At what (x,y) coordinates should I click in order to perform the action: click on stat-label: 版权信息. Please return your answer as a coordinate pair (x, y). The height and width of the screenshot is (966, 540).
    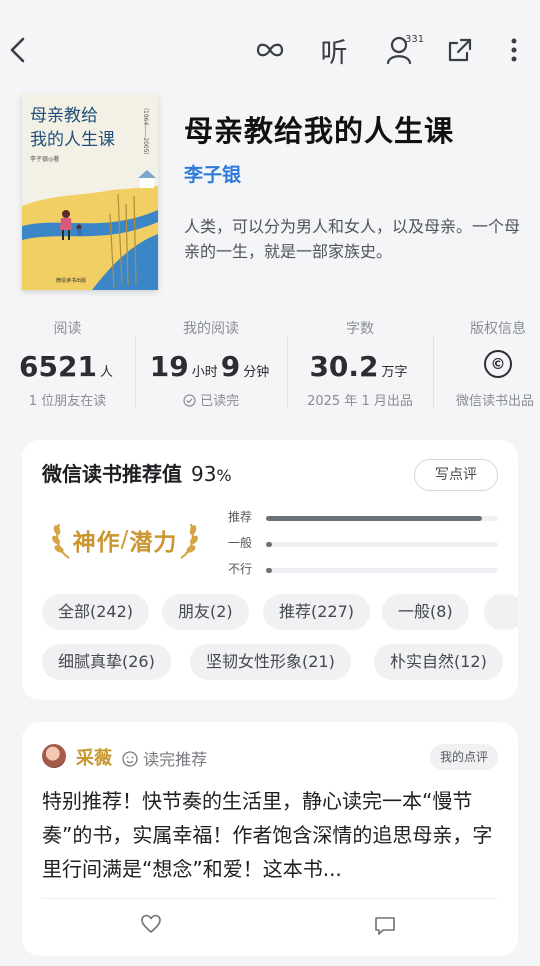
    Looking at the image, I should click on (498, 329).